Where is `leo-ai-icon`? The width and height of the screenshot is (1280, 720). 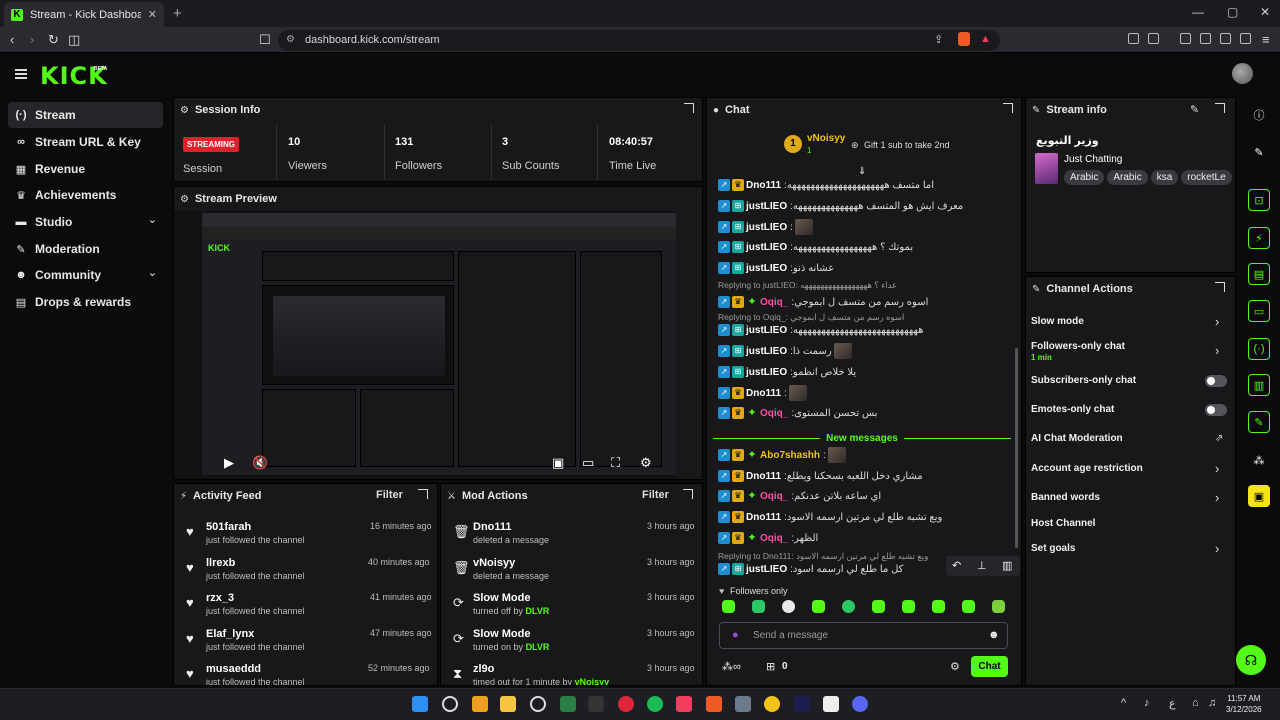
leo-ai-icon is located at coordinates (1245, 38).